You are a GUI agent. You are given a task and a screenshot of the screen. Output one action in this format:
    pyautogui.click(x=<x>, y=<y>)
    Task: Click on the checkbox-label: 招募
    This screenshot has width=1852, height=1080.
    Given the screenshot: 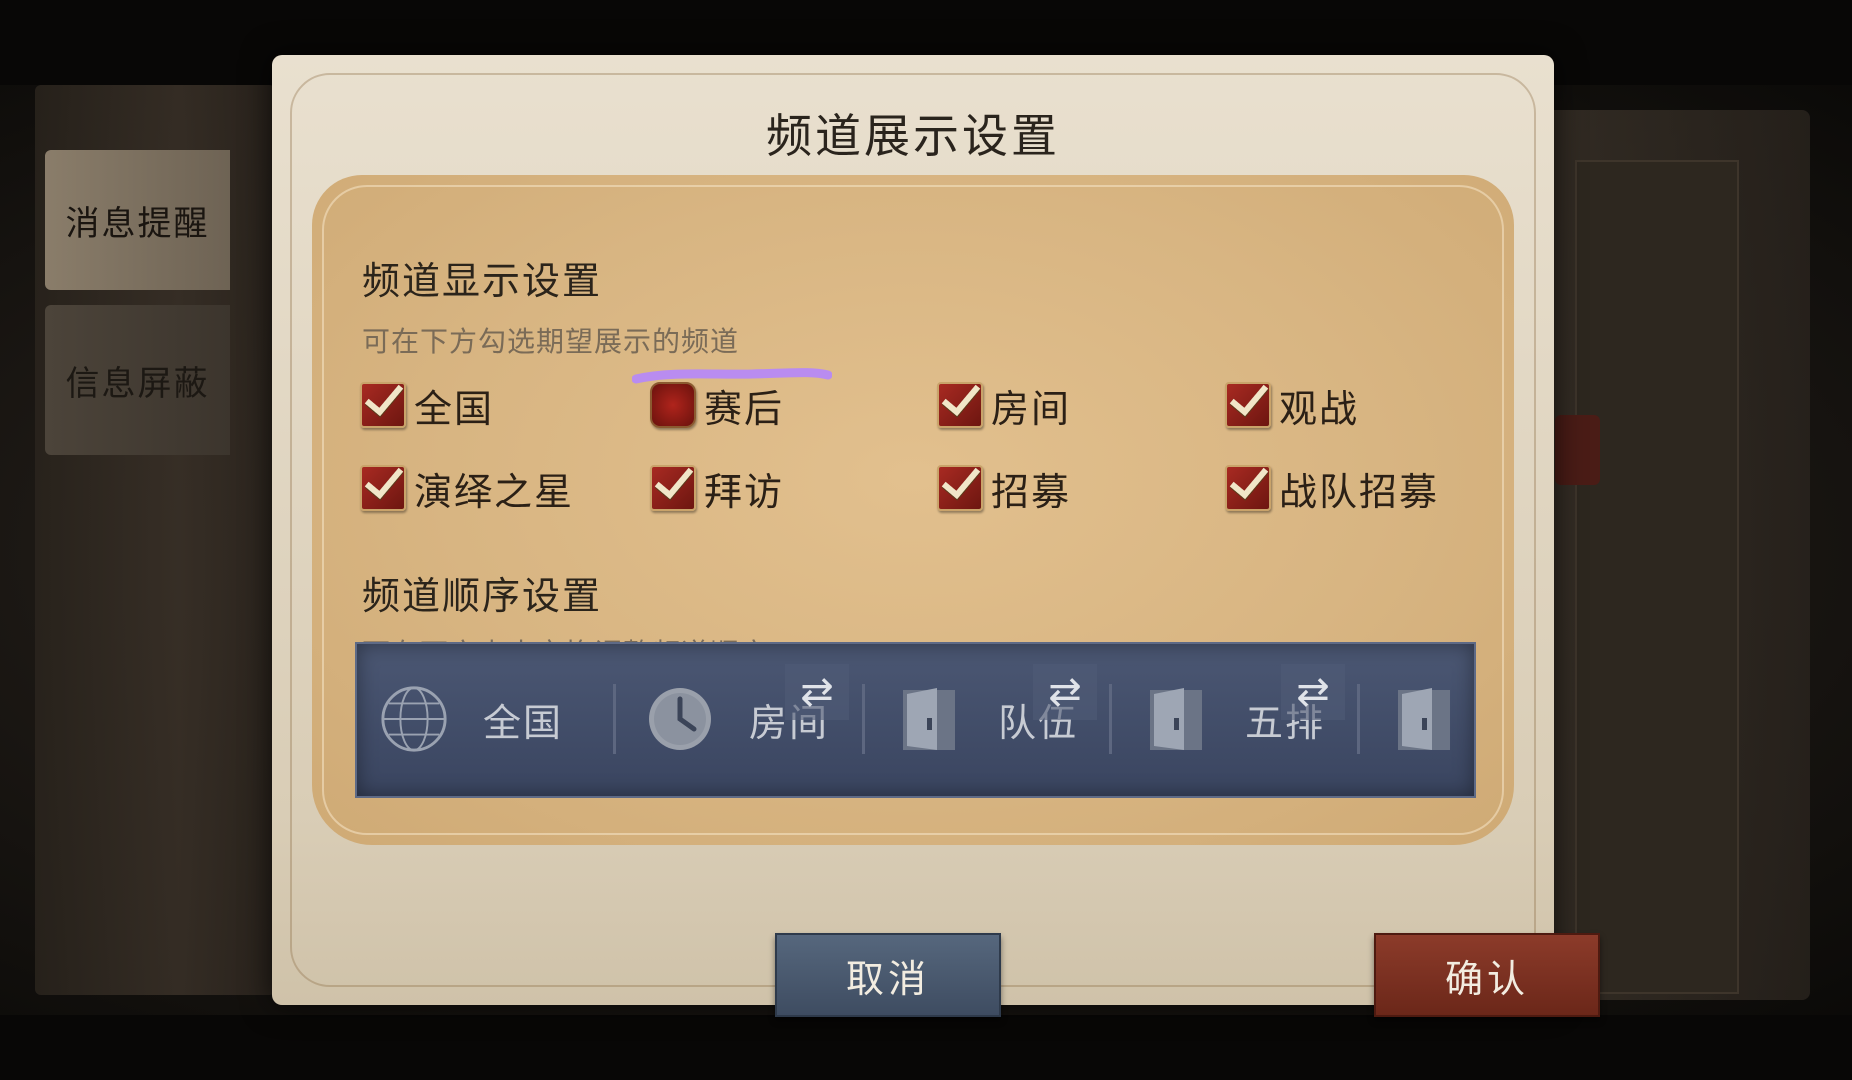 What is the action you would take?
    pyautogui.click(x=1031, y=491)
    